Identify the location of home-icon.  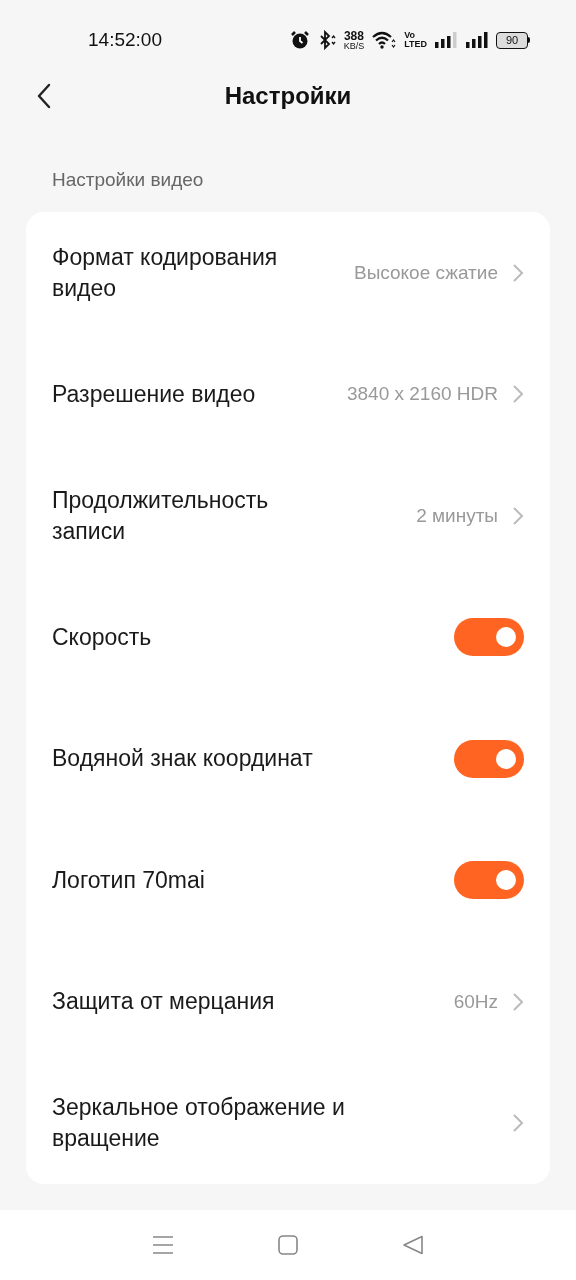
(288, 1245).